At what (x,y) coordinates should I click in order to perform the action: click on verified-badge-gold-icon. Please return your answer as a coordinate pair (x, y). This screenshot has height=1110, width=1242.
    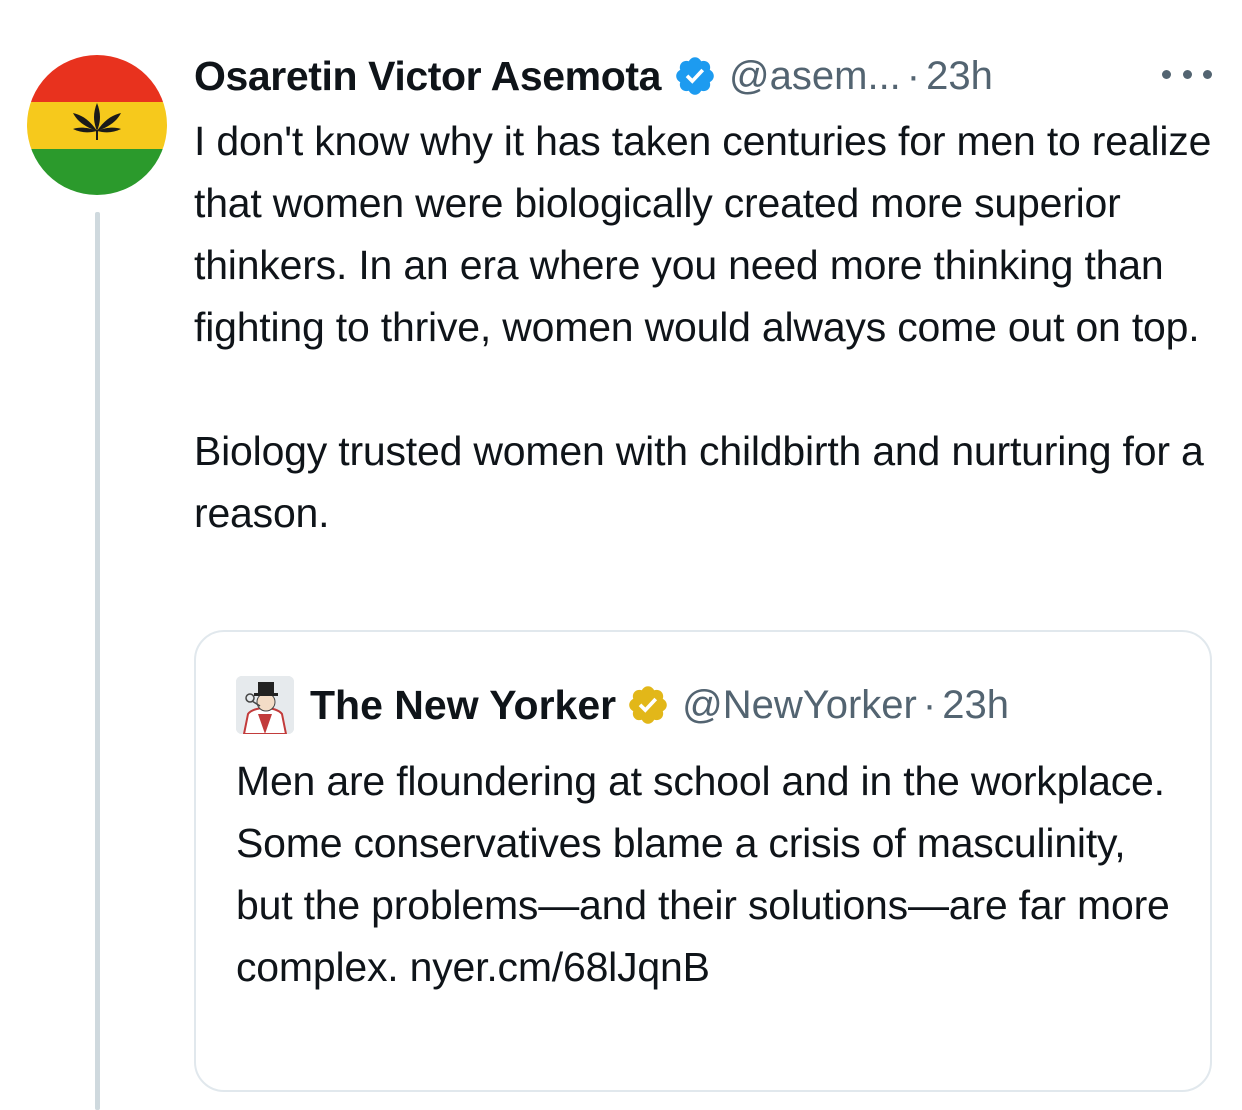
    Looking at the image, I should click on (648, 705).